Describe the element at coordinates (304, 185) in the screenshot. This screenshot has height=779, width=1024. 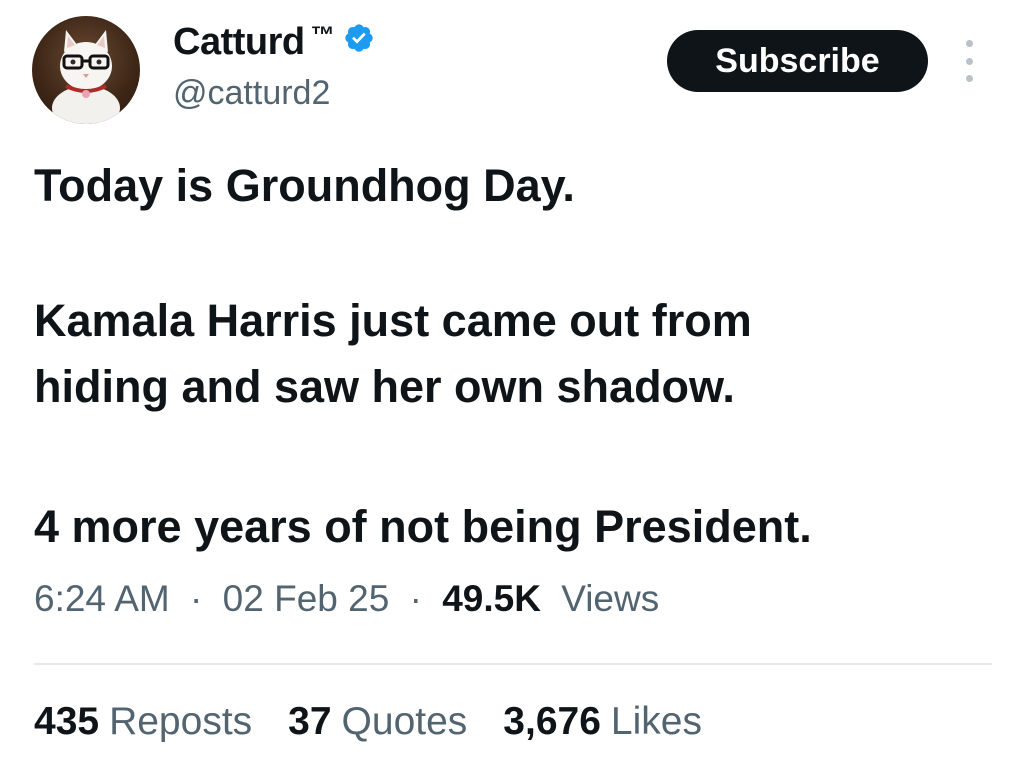
I see `tweet-text-line: Today is Groundhog Day.` at that location.